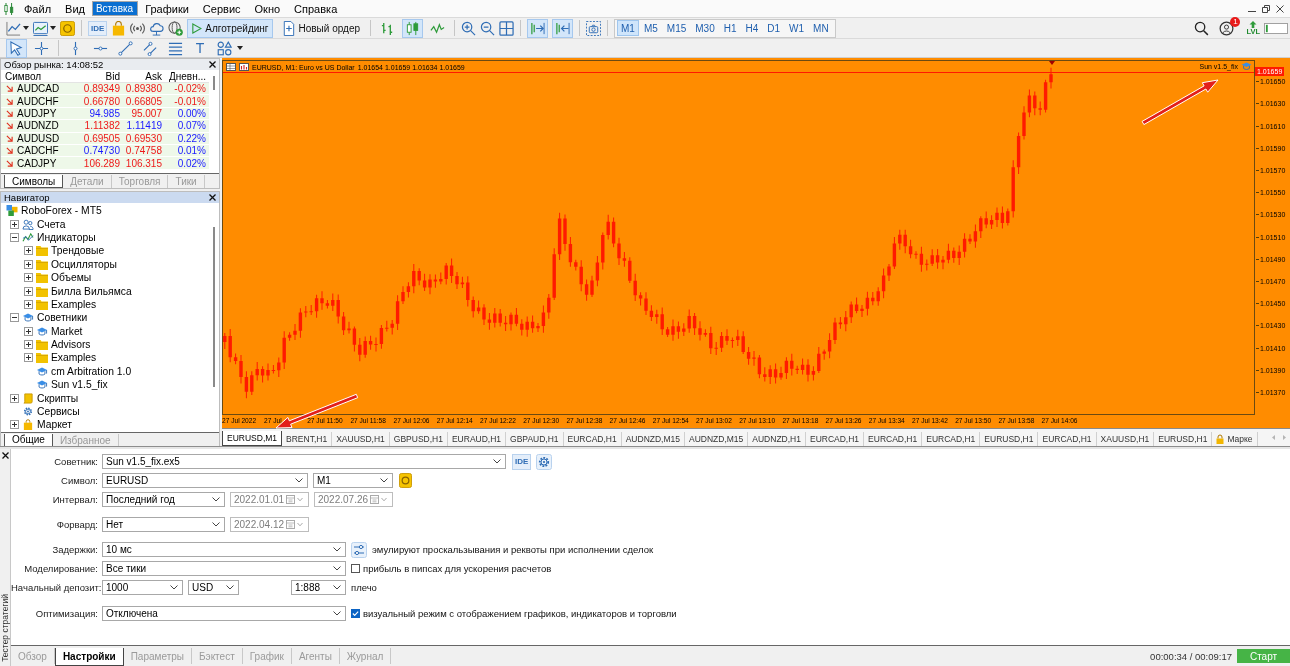  I want to click on connection-status-icon, so click(1276, 28).